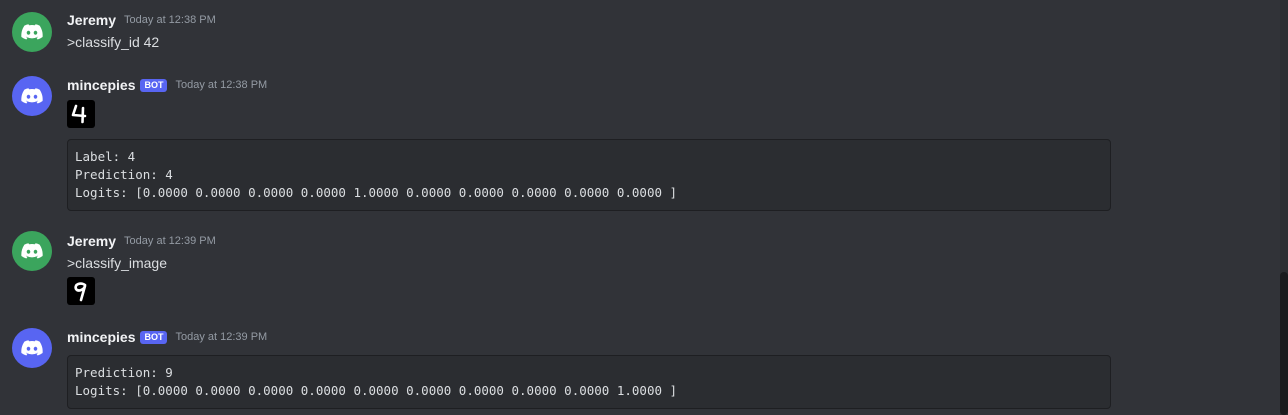  Describe the element at coordinates (105, 156) in the screenshot. I see `code-line: Label: 4` at that location.